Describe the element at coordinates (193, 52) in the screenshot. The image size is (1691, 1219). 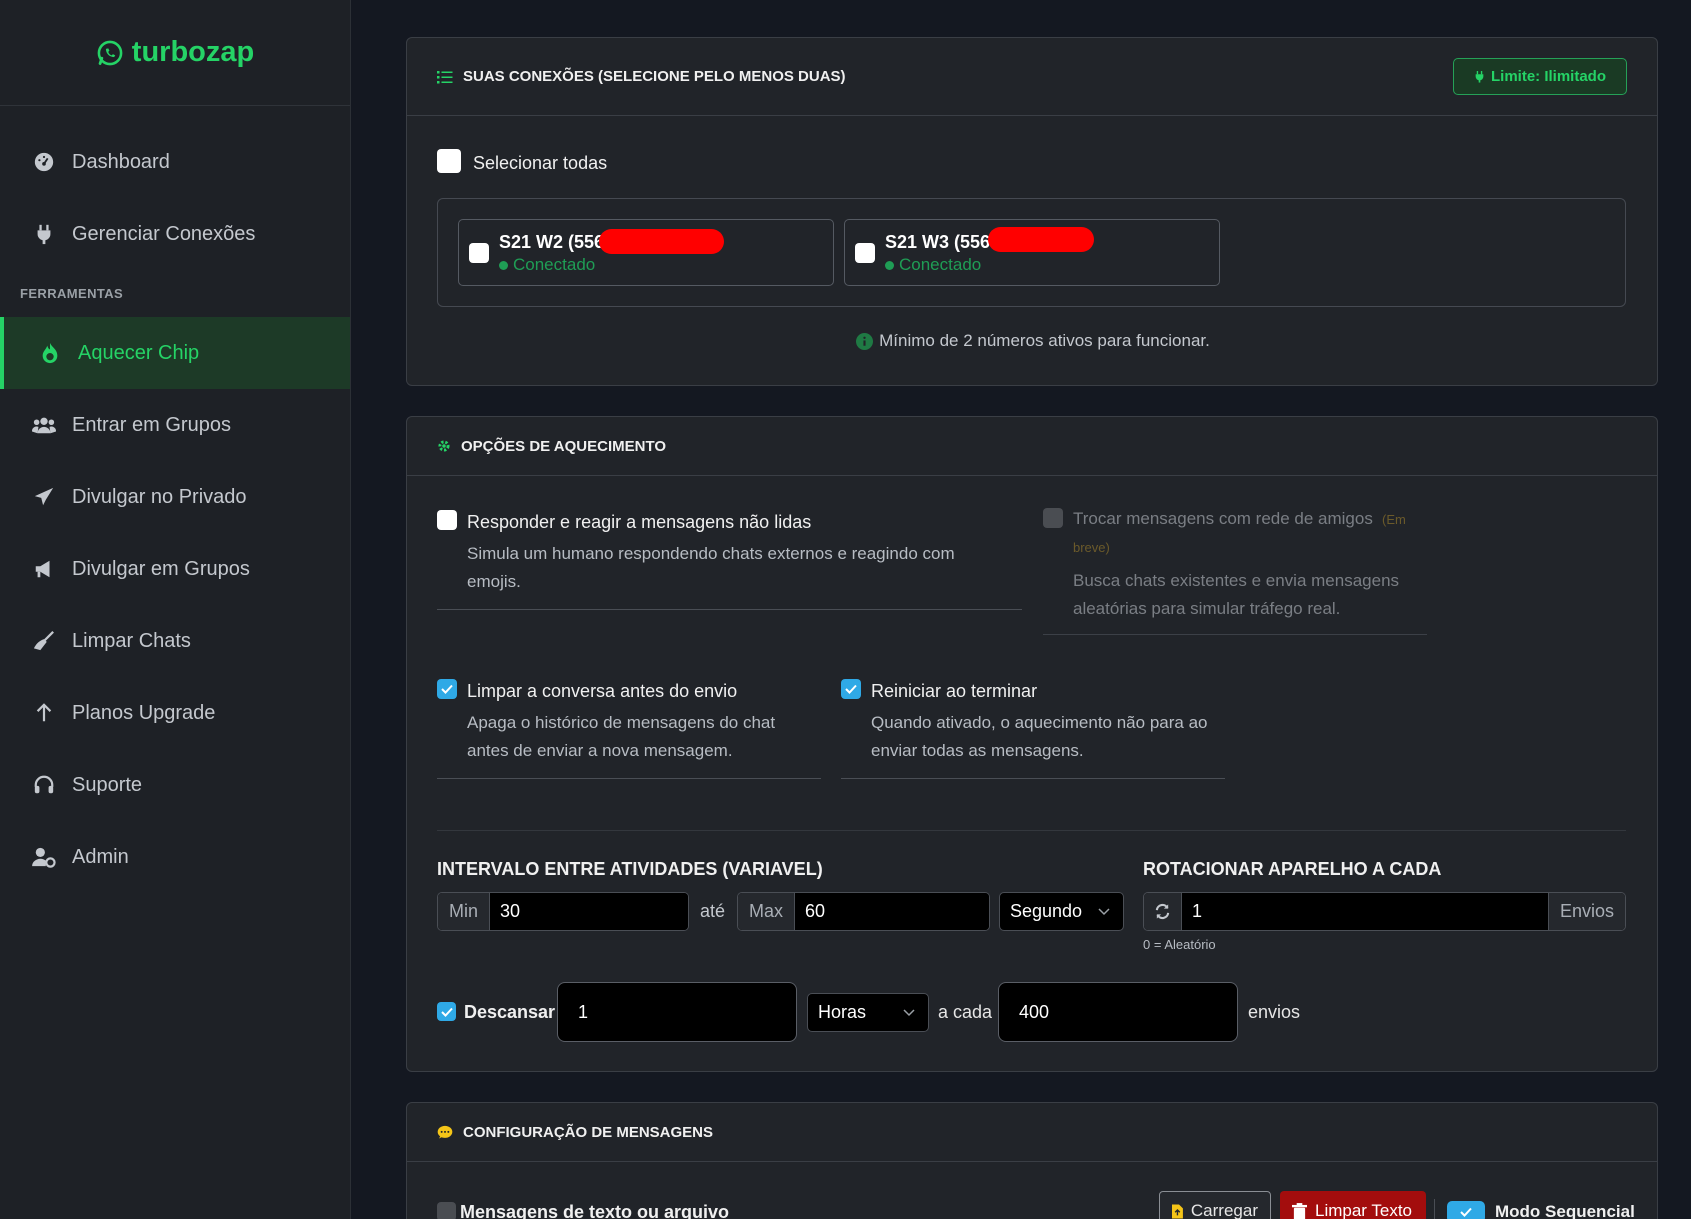
I see `brand-name: turbozap` at that location.